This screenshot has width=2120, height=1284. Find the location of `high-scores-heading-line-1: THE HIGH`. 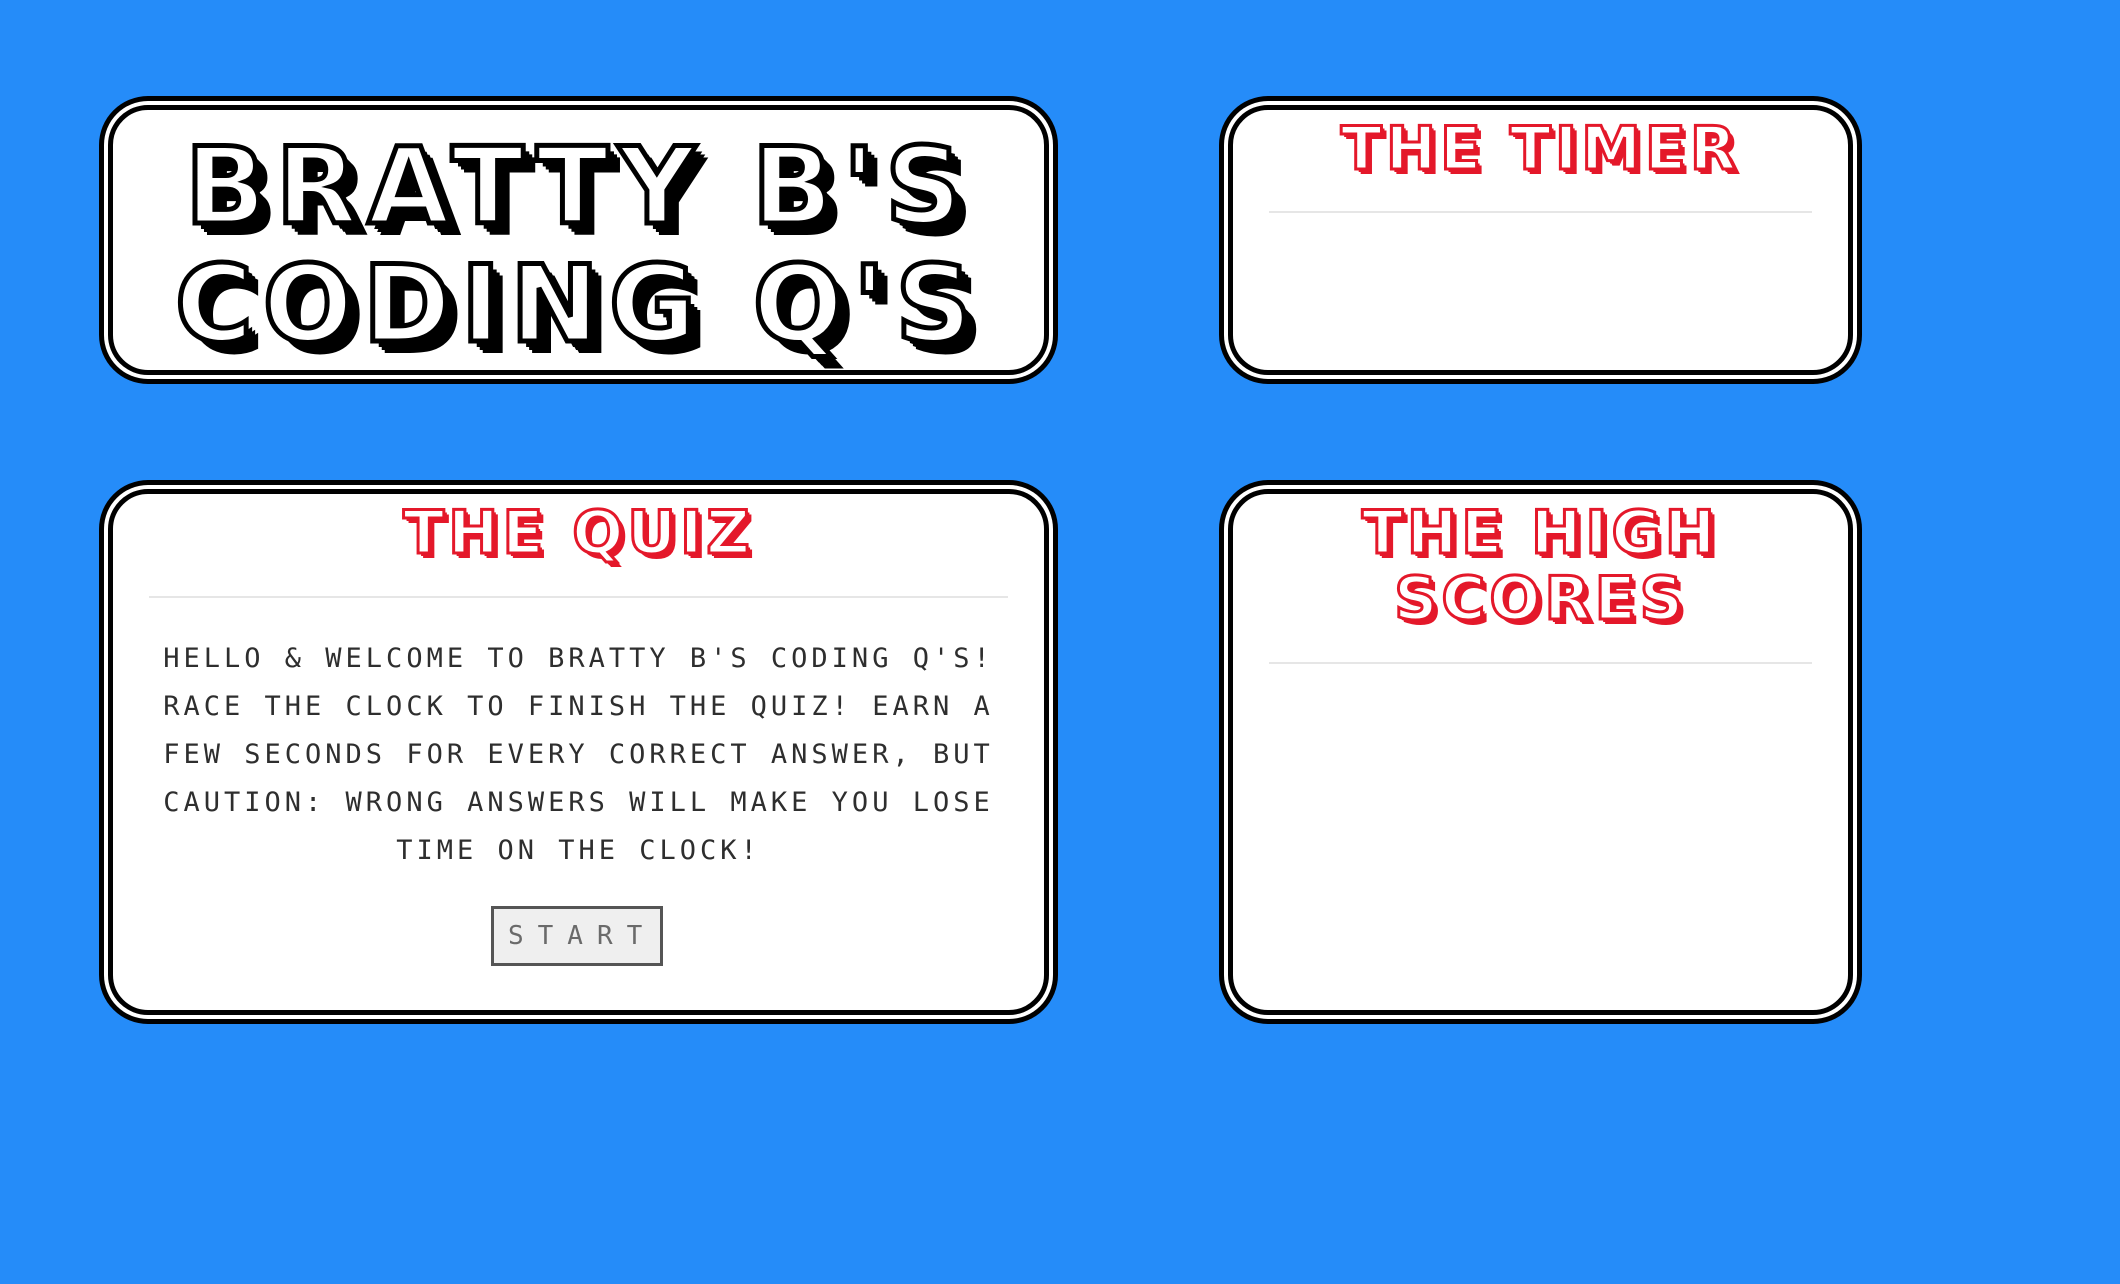

high-scores-heading-line-1: THE HIGH is located at coordinates (1540, 533).